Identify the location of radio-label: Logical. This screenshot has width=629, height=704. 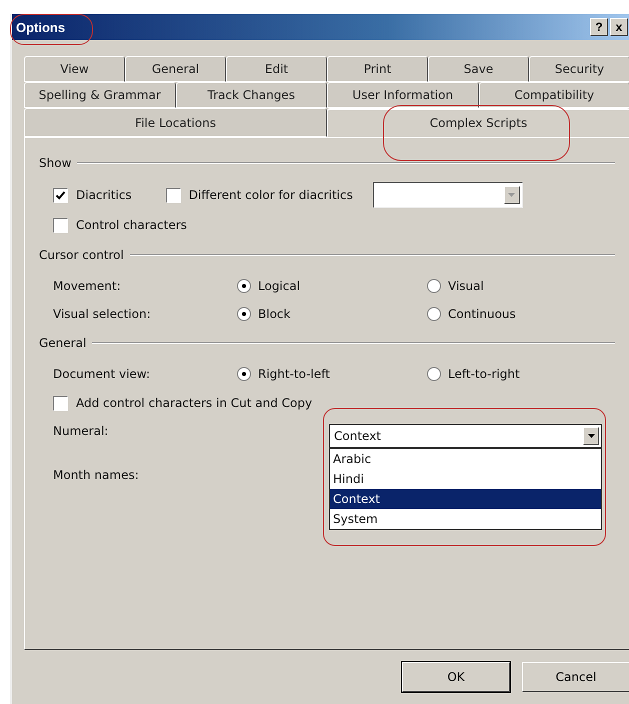
(279, 286).